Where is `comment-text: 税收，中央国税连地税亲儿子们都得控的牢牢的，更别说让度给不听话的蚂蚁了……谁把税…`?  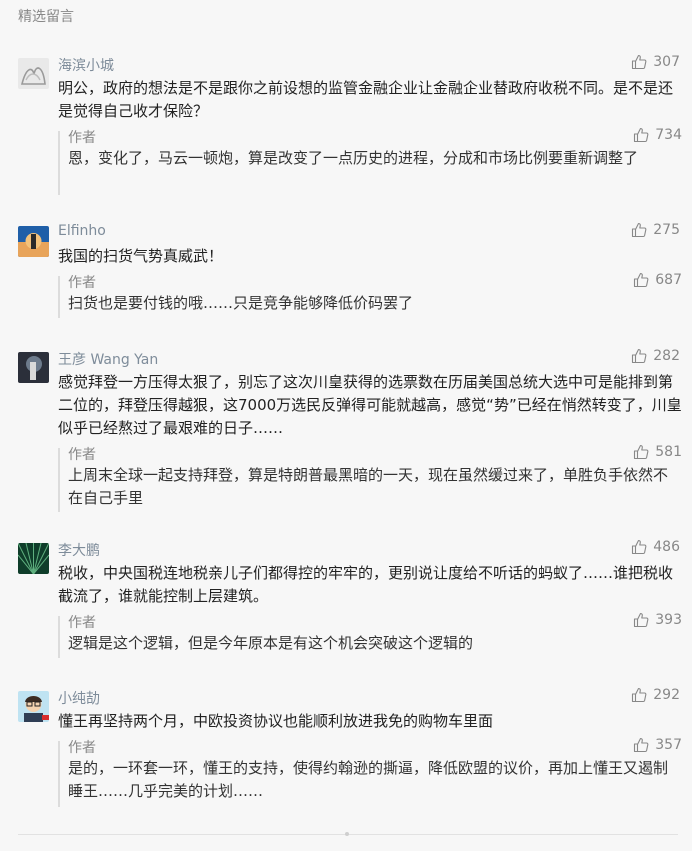
comment-text: 税收，中央国税连地税亲儿子们都得控的牢牢的，更别说让度给不听话的蚂蚁了……谁把税… is located at coordinates (366, 584).